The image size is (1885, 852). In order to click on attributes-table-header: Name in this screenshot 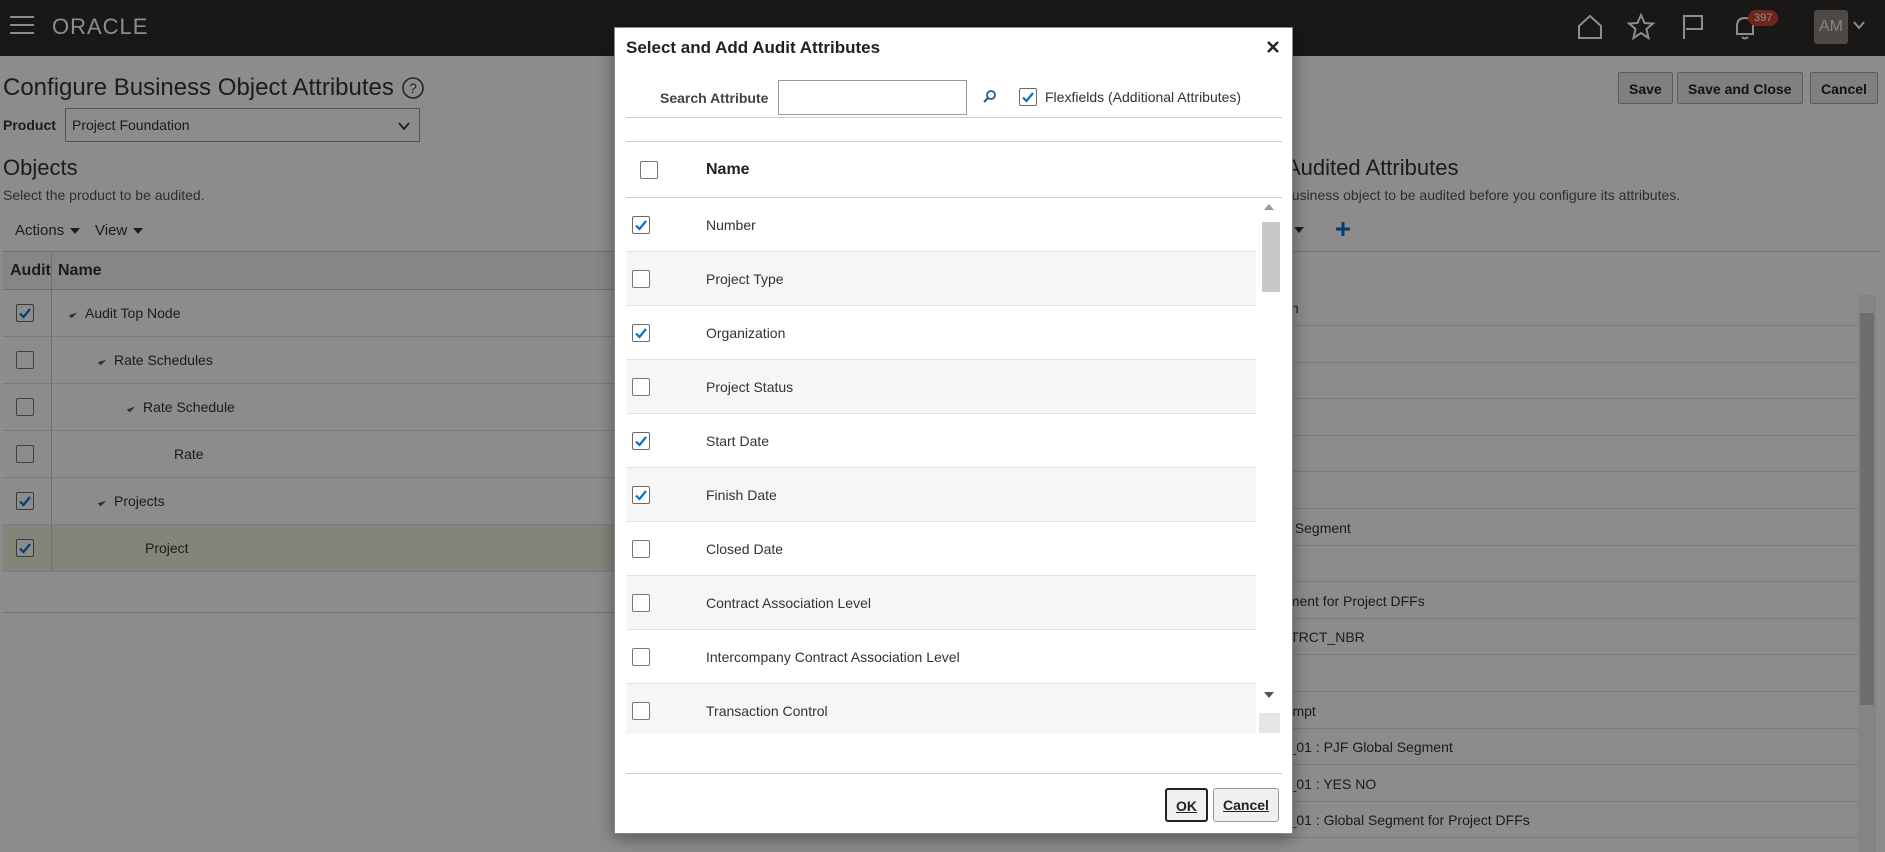, I will do `click(954, 170)`.